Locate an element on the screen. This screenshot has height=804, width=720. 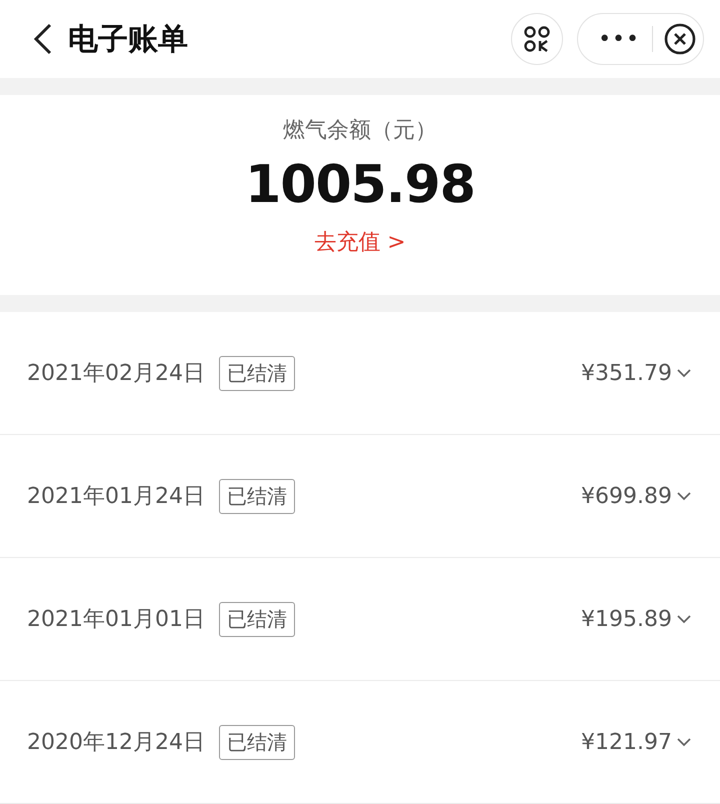
bill-amount: ¥121.97 is located at coordinates (626, 742).